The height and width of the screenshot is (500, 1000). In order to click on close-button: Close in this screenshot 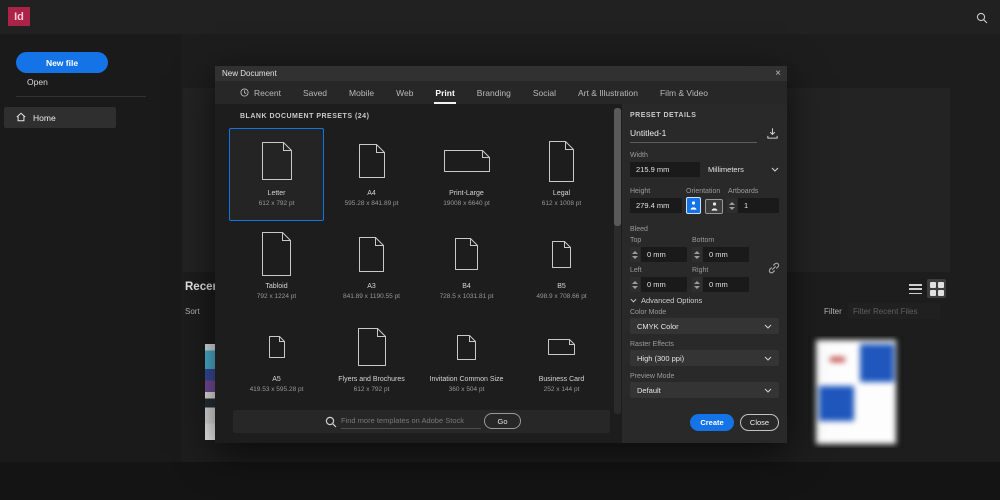, I will do `click(759, 422)`.